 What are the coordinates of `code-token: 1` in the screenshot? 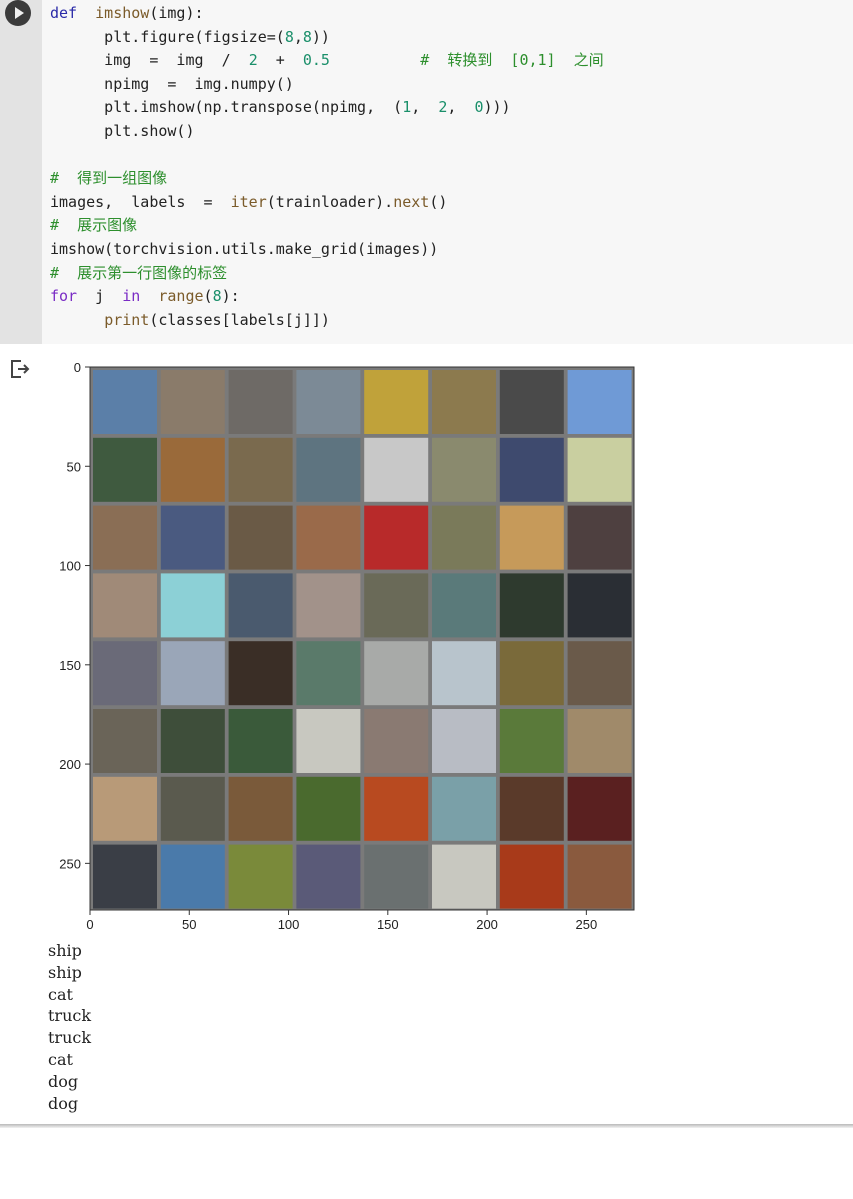 It's located at (407, 107).